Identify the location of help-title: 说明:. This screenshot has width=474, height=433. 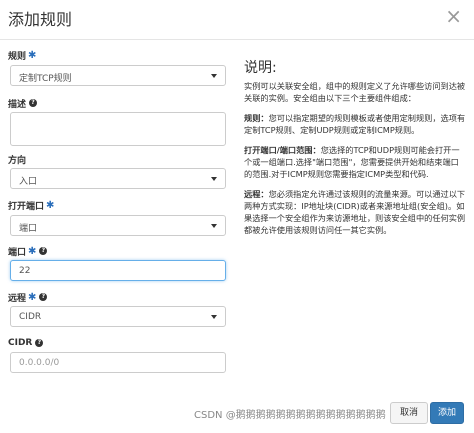
(260, 68).